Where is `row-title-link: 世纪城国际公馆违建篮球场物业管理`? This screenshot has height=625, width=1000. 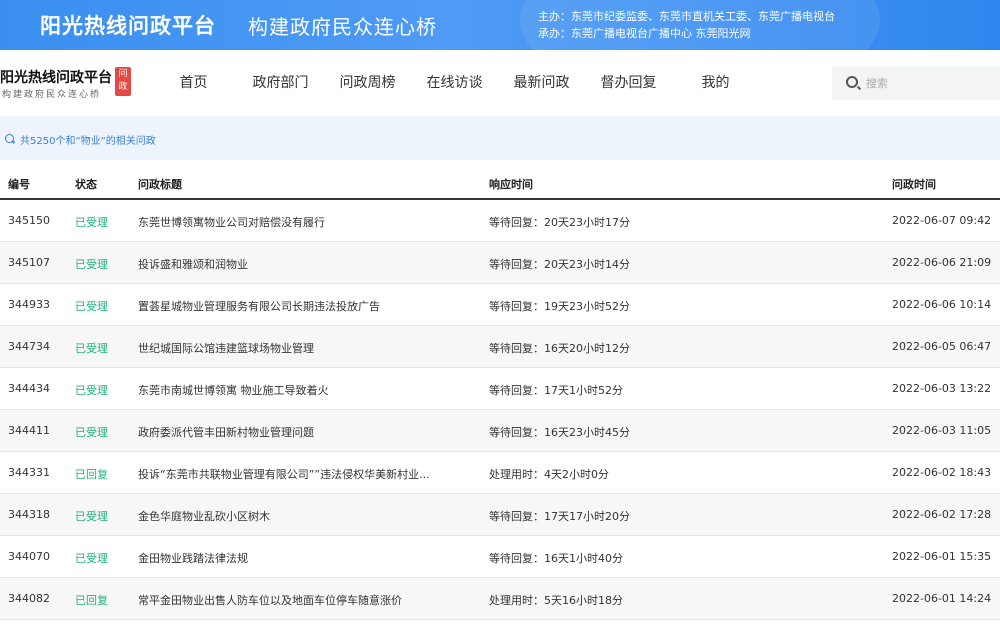 row-title-link: 世纪城国际公馆违建篮球场物业管理 is located at coordinates (226, 348).